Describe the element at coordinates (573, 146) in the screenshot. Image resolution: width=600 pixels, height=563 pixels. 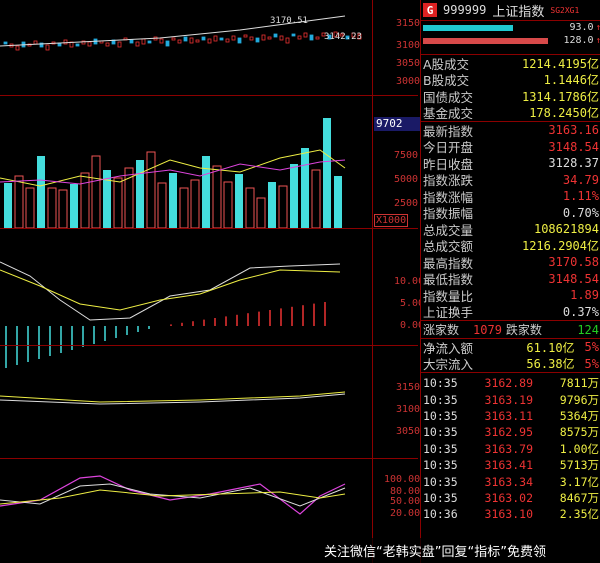
I see `index-value: 3148.54` at that location.